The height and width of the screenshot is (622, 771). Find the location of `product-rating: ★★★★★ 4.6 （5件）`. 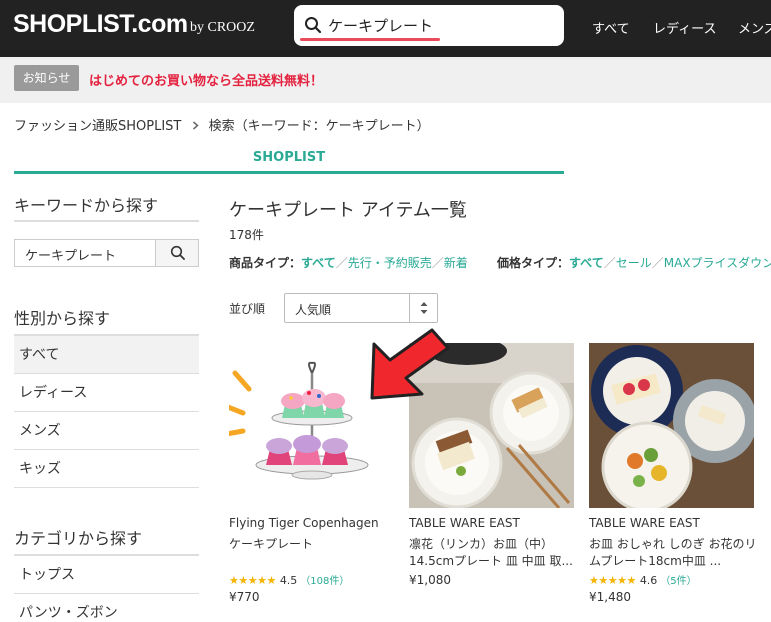

product-rating: ★★★★★ 4.6 （5件） is located at coordinates (643, 579).